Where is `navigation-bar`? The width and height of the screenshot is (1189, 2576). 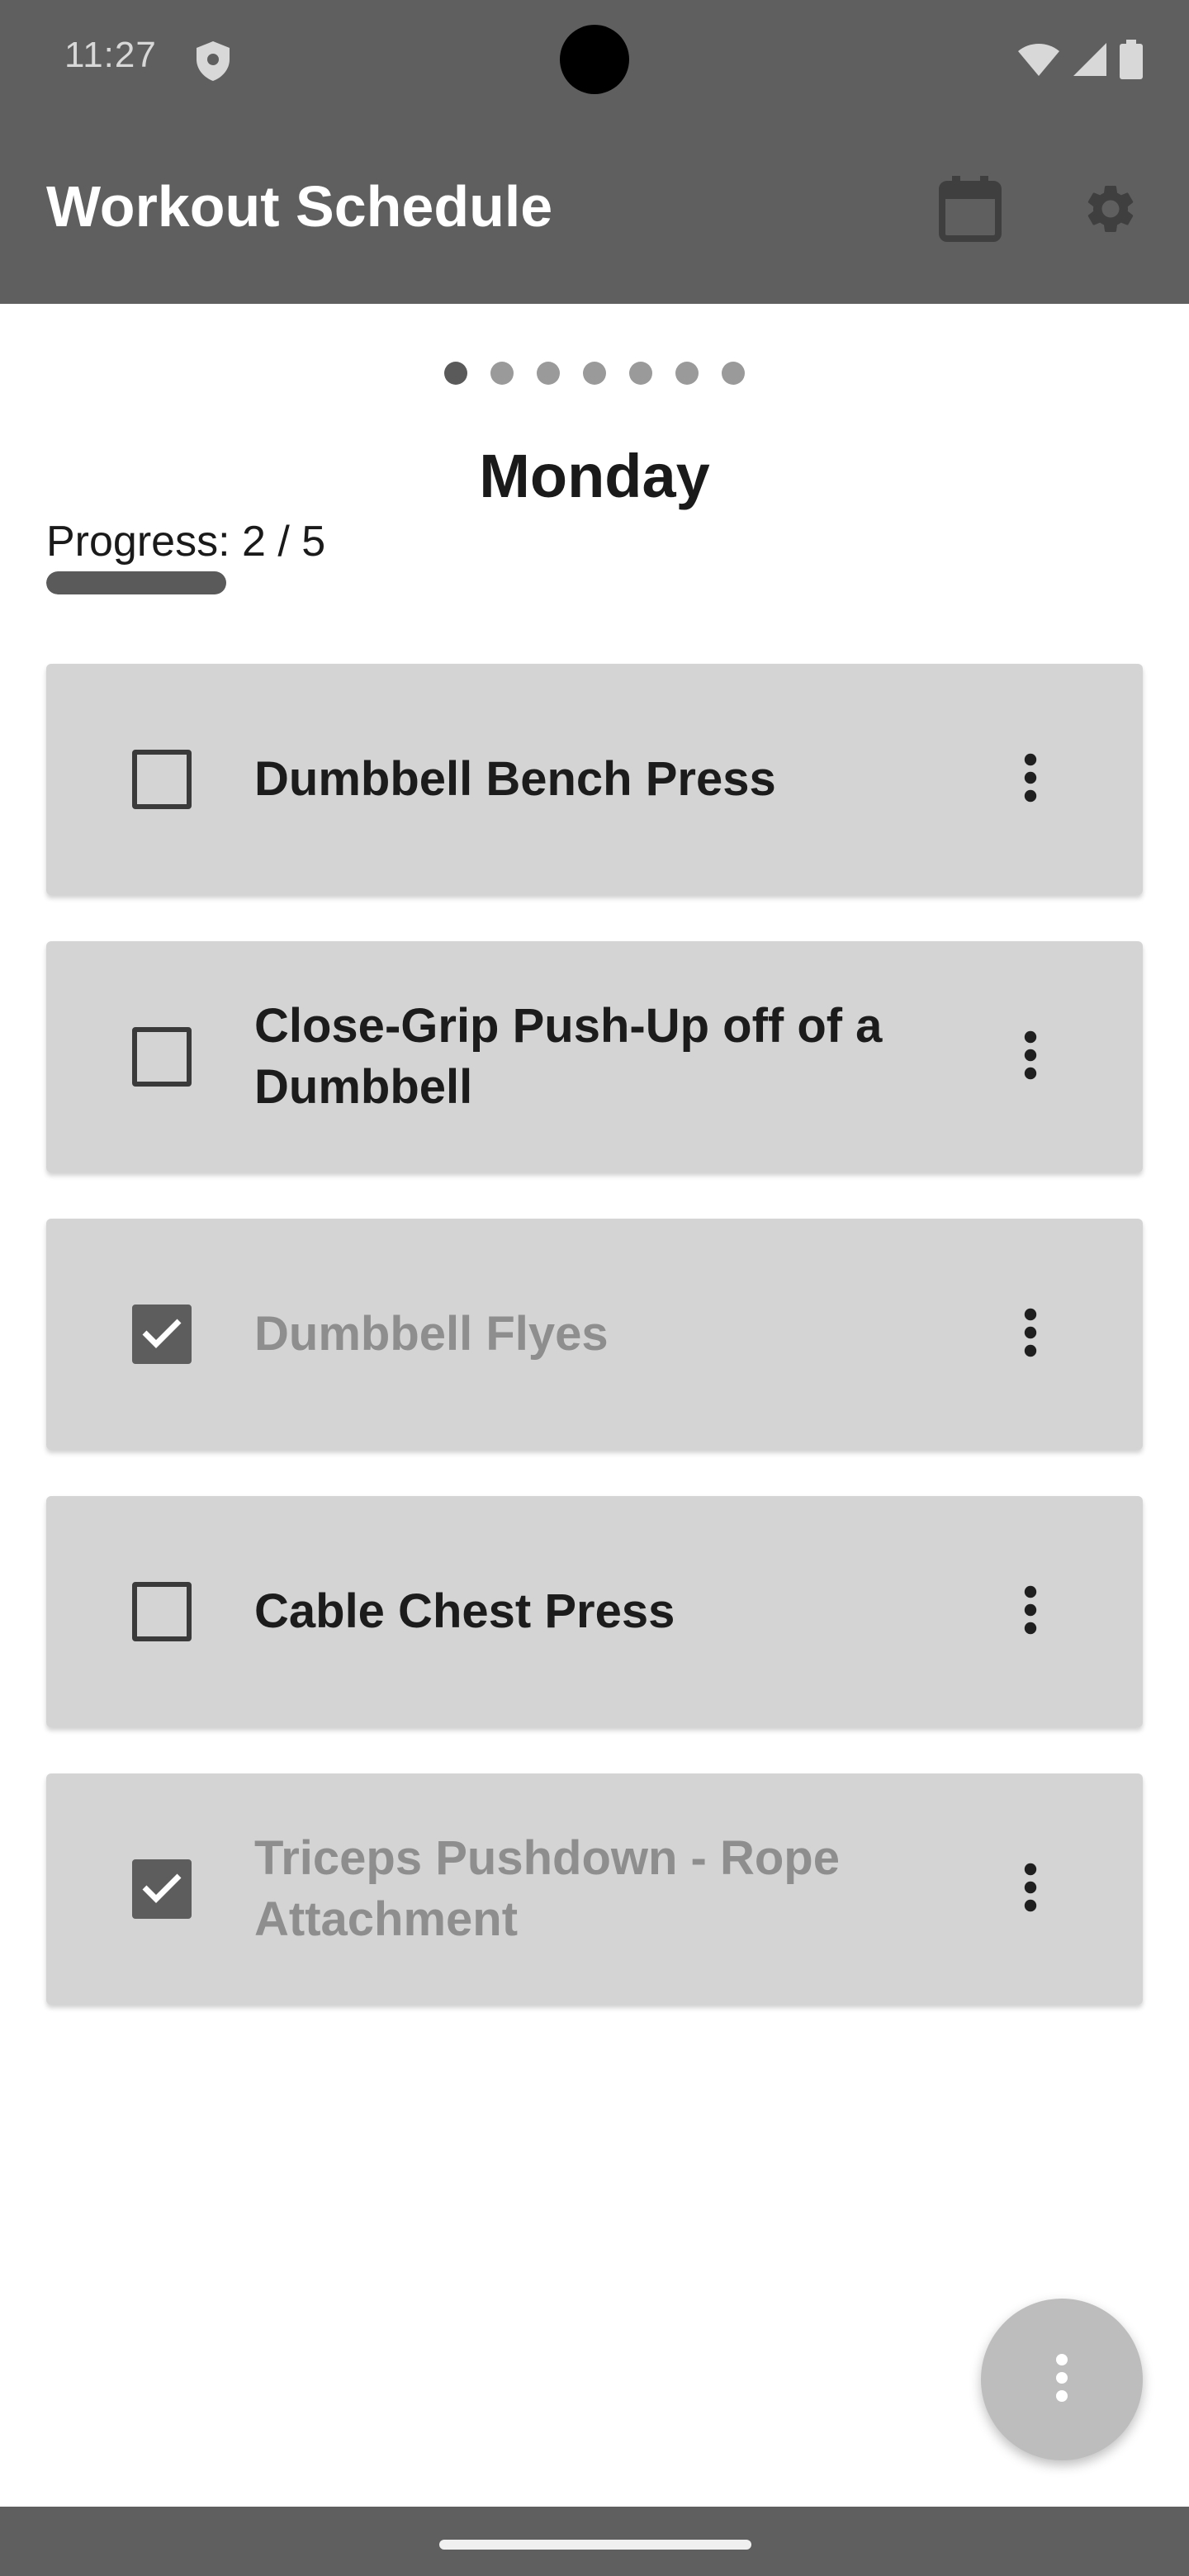
navigation-bar is located at coordinates (594, 2541).